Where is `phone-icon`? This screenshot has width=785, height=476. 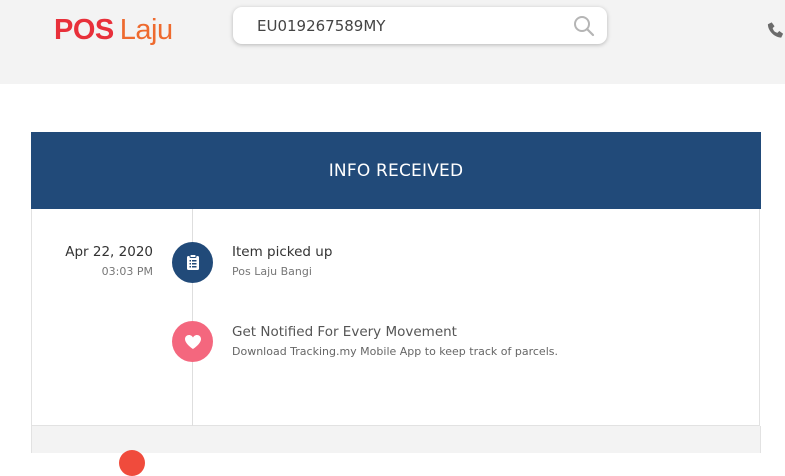
phone-icon is located at coordinates (775, 30).